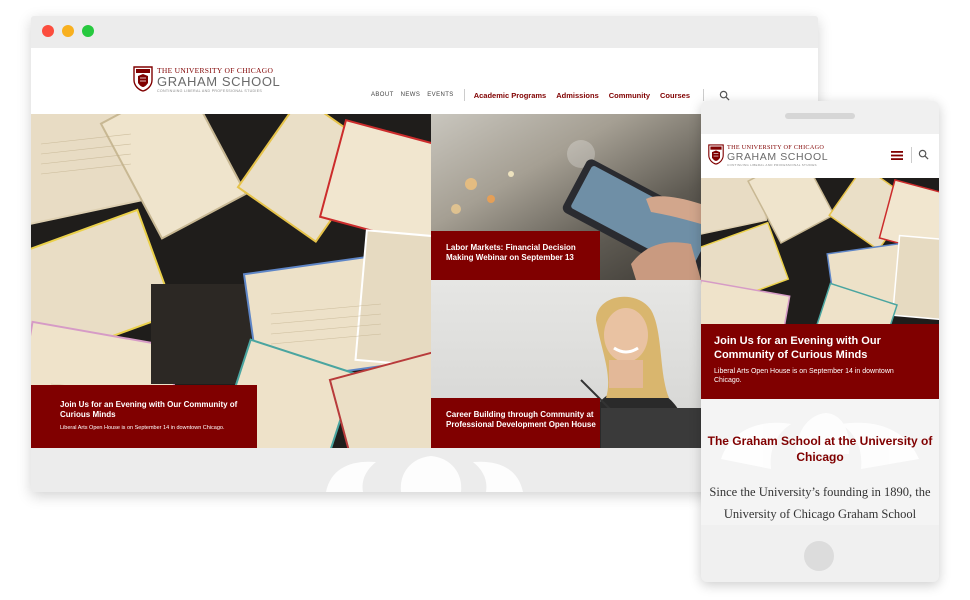  I want to click on nav-link-courses: Courses, so click(675, 95).